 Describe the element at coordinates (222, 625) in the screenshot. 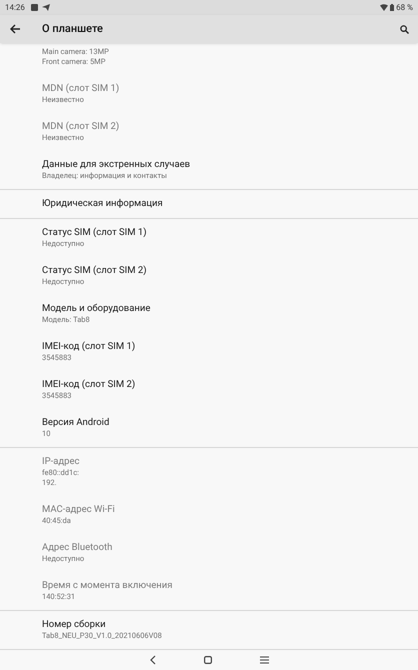

I see `item-title: Номер сборки` at that location.